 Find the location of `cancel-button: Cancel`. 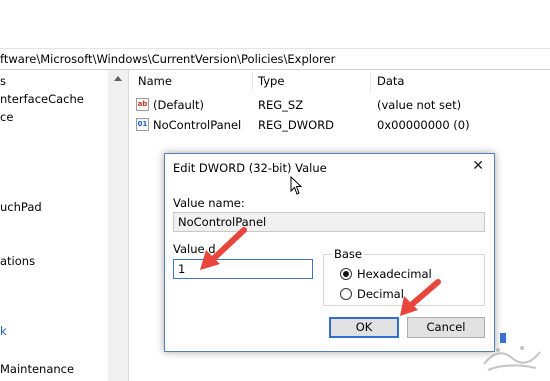

cancel-button: Cancel is located at coordinates (446, 327).